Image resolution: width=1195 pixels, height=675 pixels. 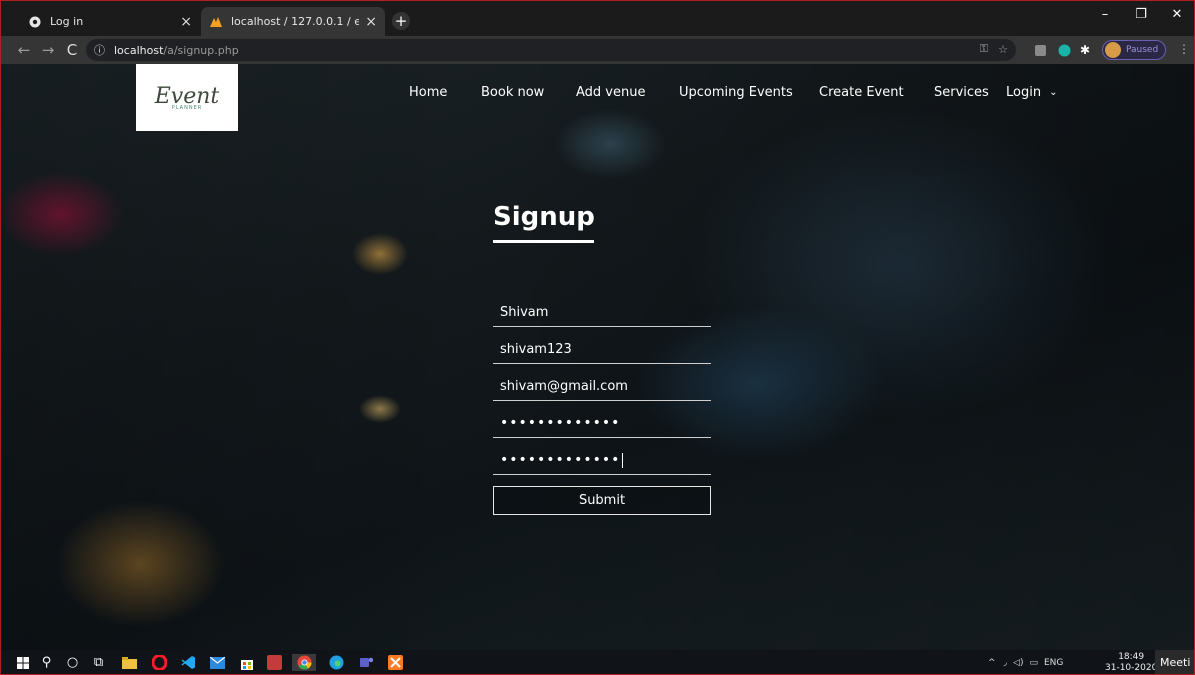 What do you see at coordinates (551, 50) in the screenshot?
I see `address-bar: ⓘ localhost/a/signup.php ⚿ ☆` at bounding box center [551, 50].